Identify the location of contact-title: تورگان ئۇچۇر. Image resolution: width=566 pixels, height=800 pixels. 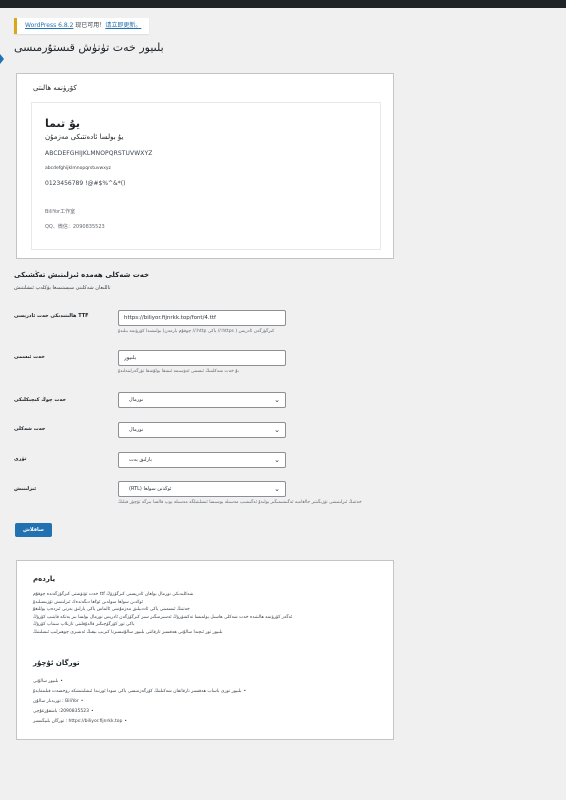
(56, 663).